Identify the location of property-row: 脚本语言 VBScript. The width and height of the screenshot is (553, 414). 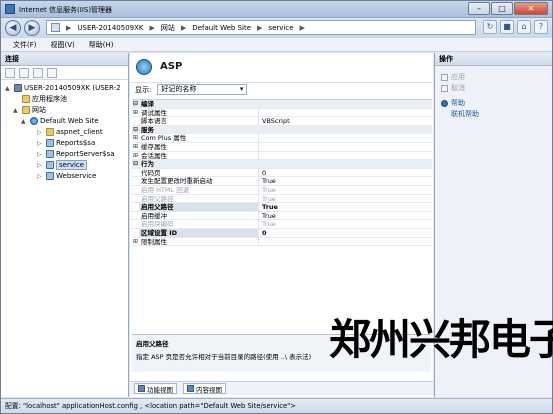
(282, 121).